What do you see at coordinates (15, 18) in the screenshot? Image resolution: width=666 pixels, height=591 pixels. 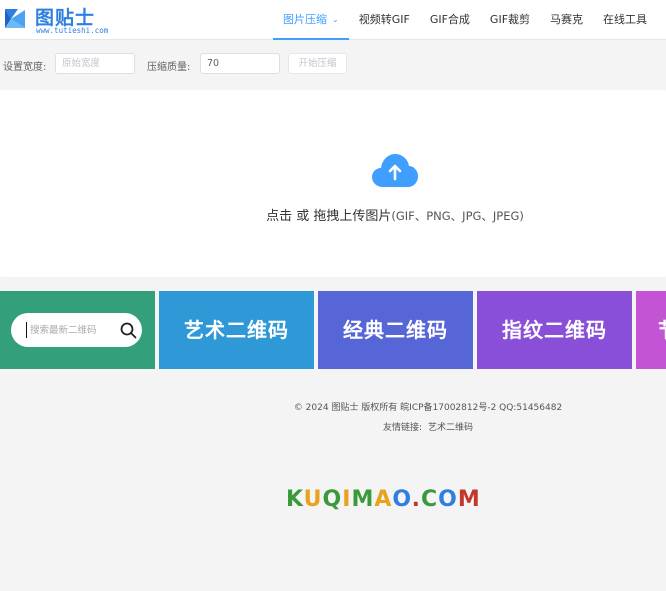 I see `logo-icon` at bounding box center [15, 18].